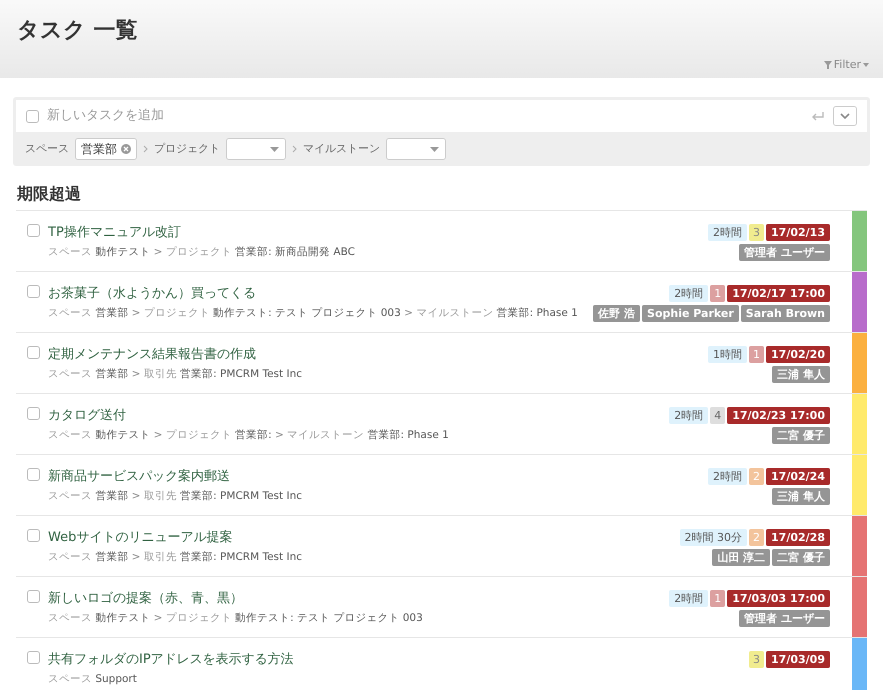  Describe the element at coordinates (106, 149) in the screenshot. I see `space-tag: 営業部` at that location.